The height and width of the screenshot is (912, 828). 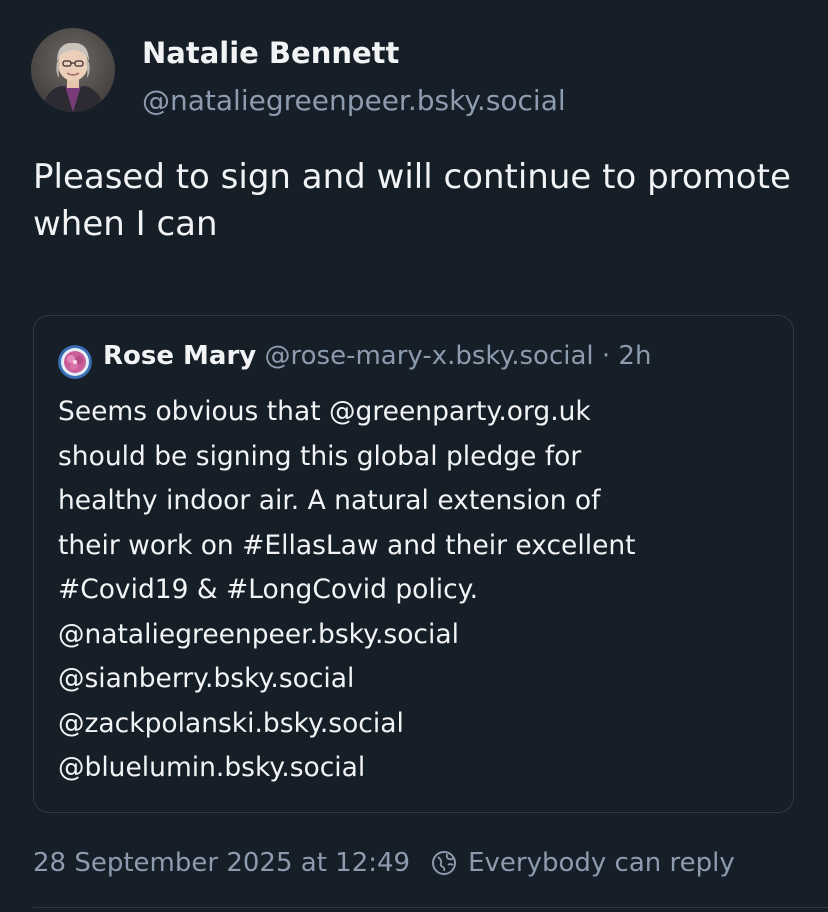 What do you see at coordinates (268, 589) in the screenshot?
I see `quoted-text-line: #Covid19 & #LongCovid policy.` at bounding box center [268, 589].